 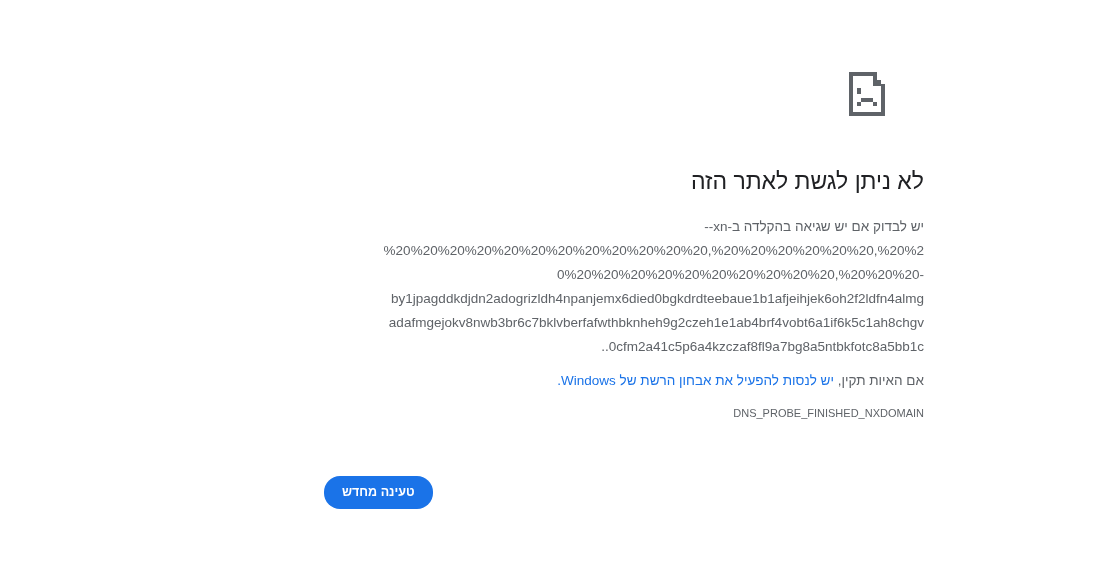 I want to click on network-diagnostics-link: יש לנסות להפעיל את אבחון הרשת של Windows., so click(x=695, y=380).